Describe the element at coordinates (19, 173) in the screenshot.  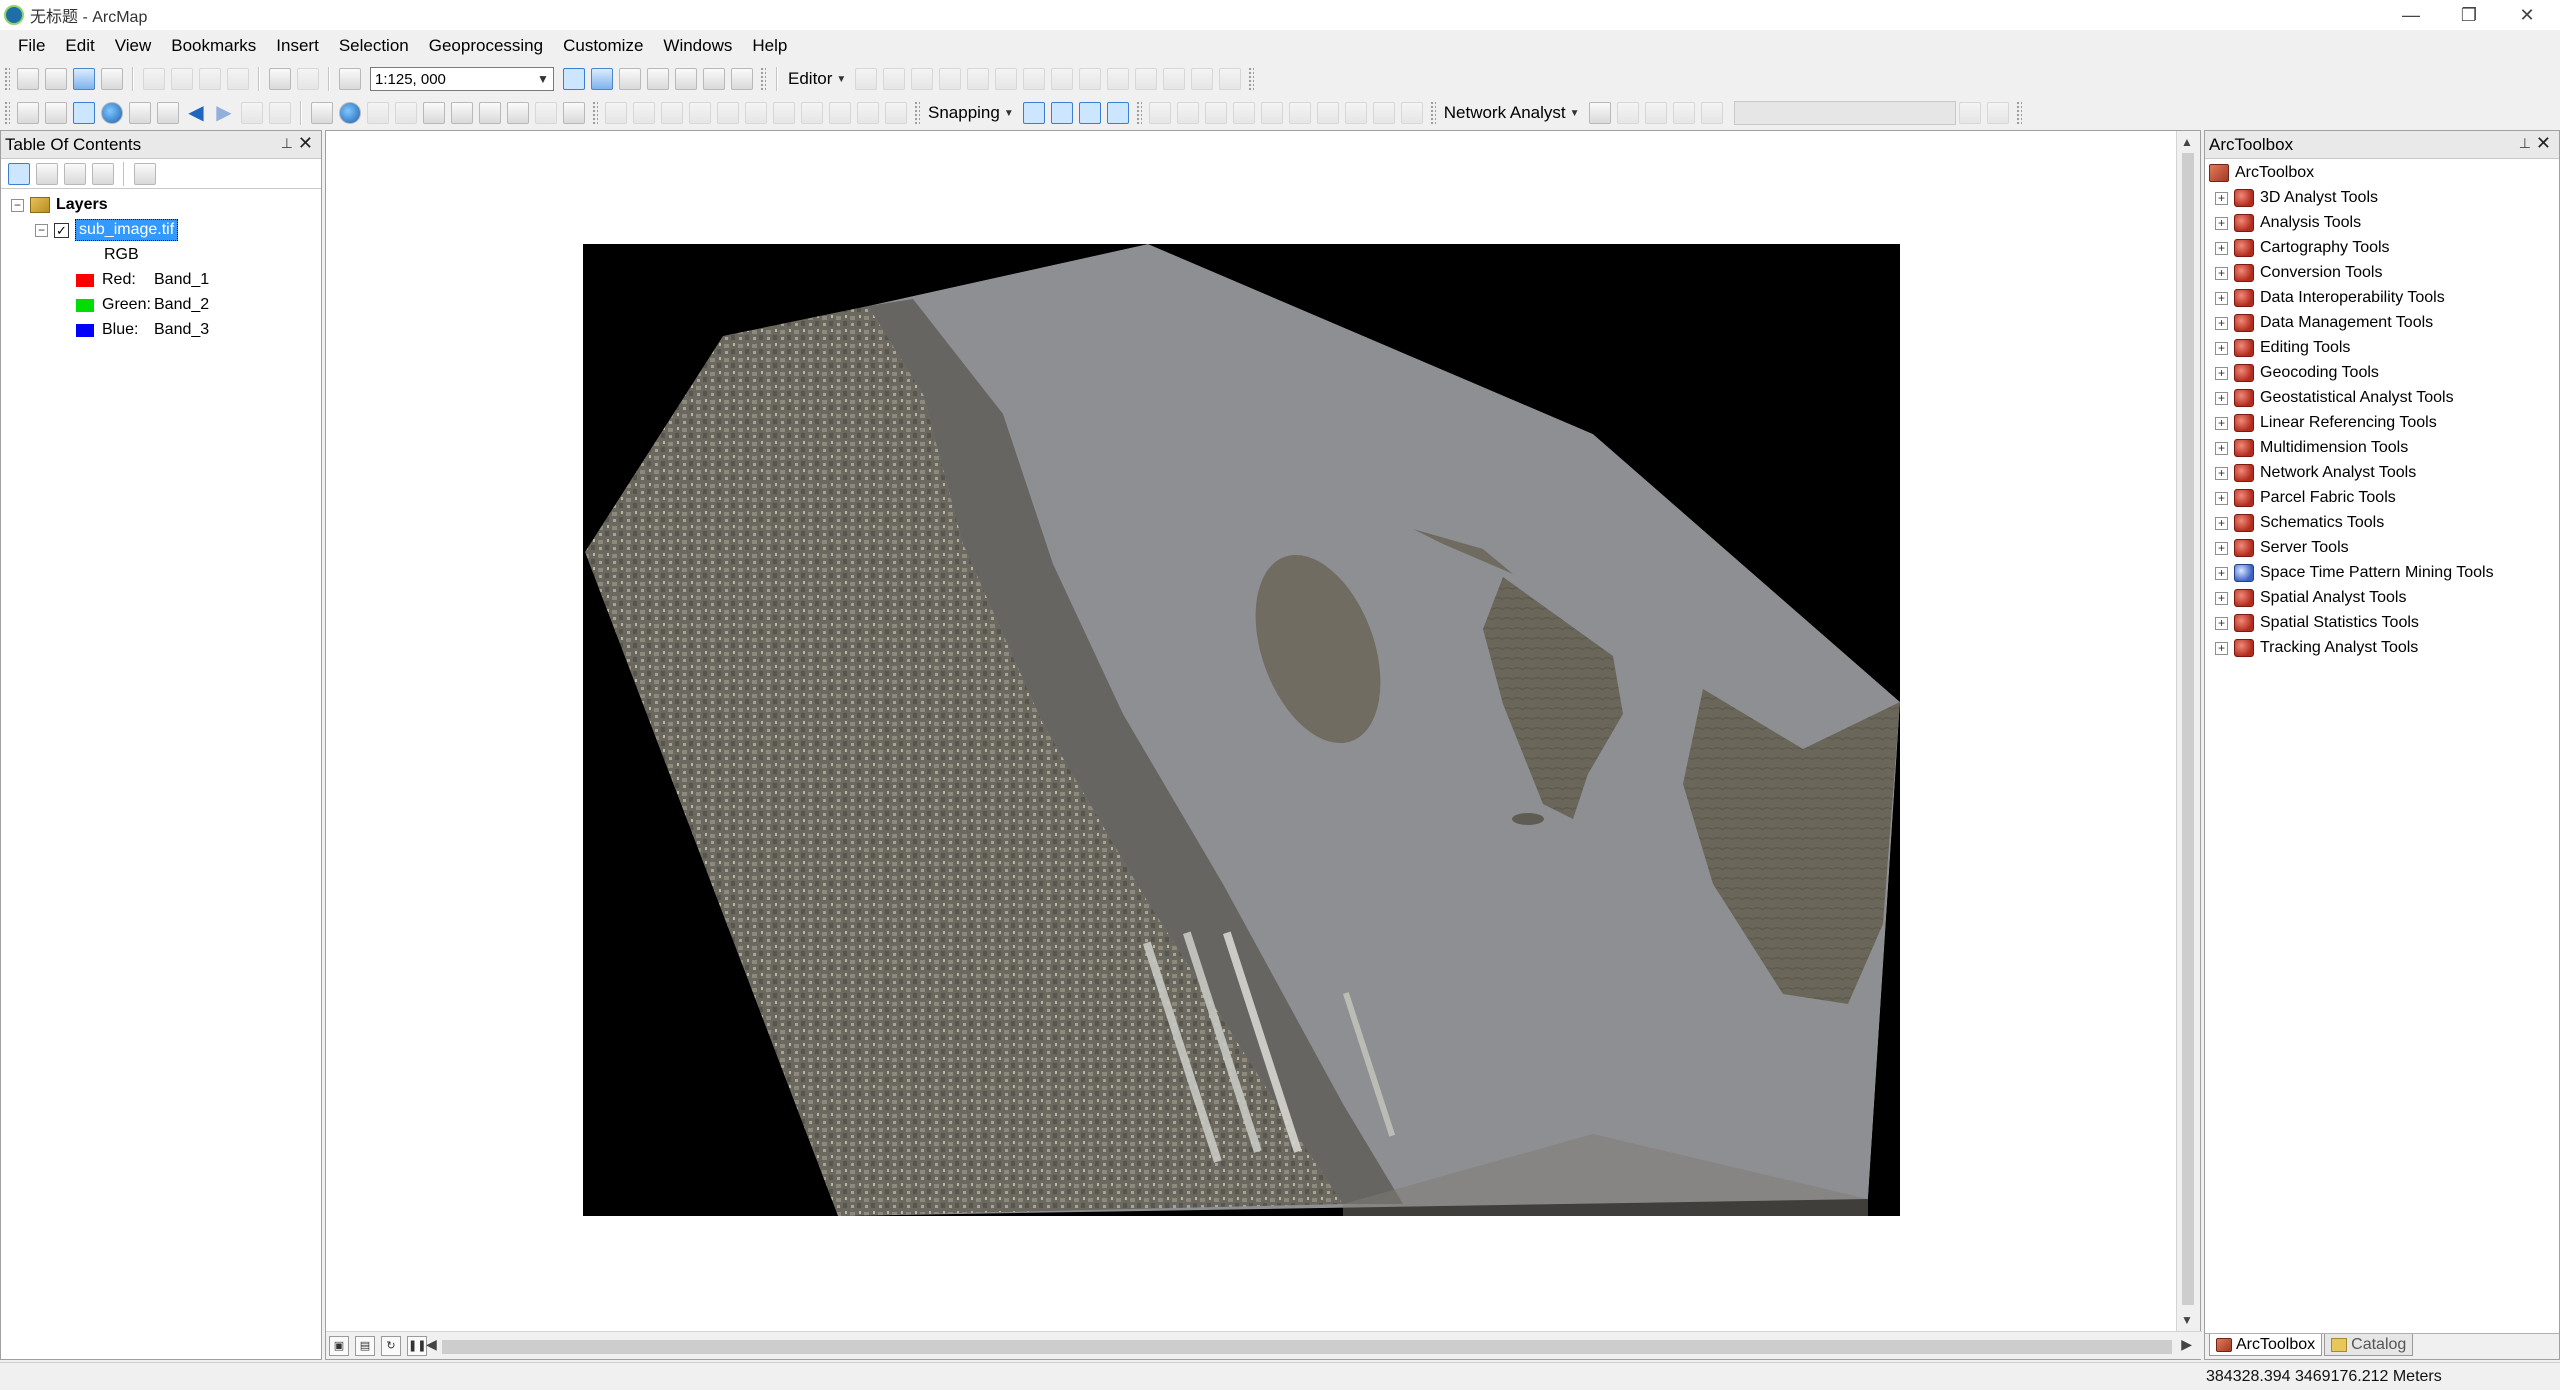
I see `list-by-drawing-order-icon` at that location.